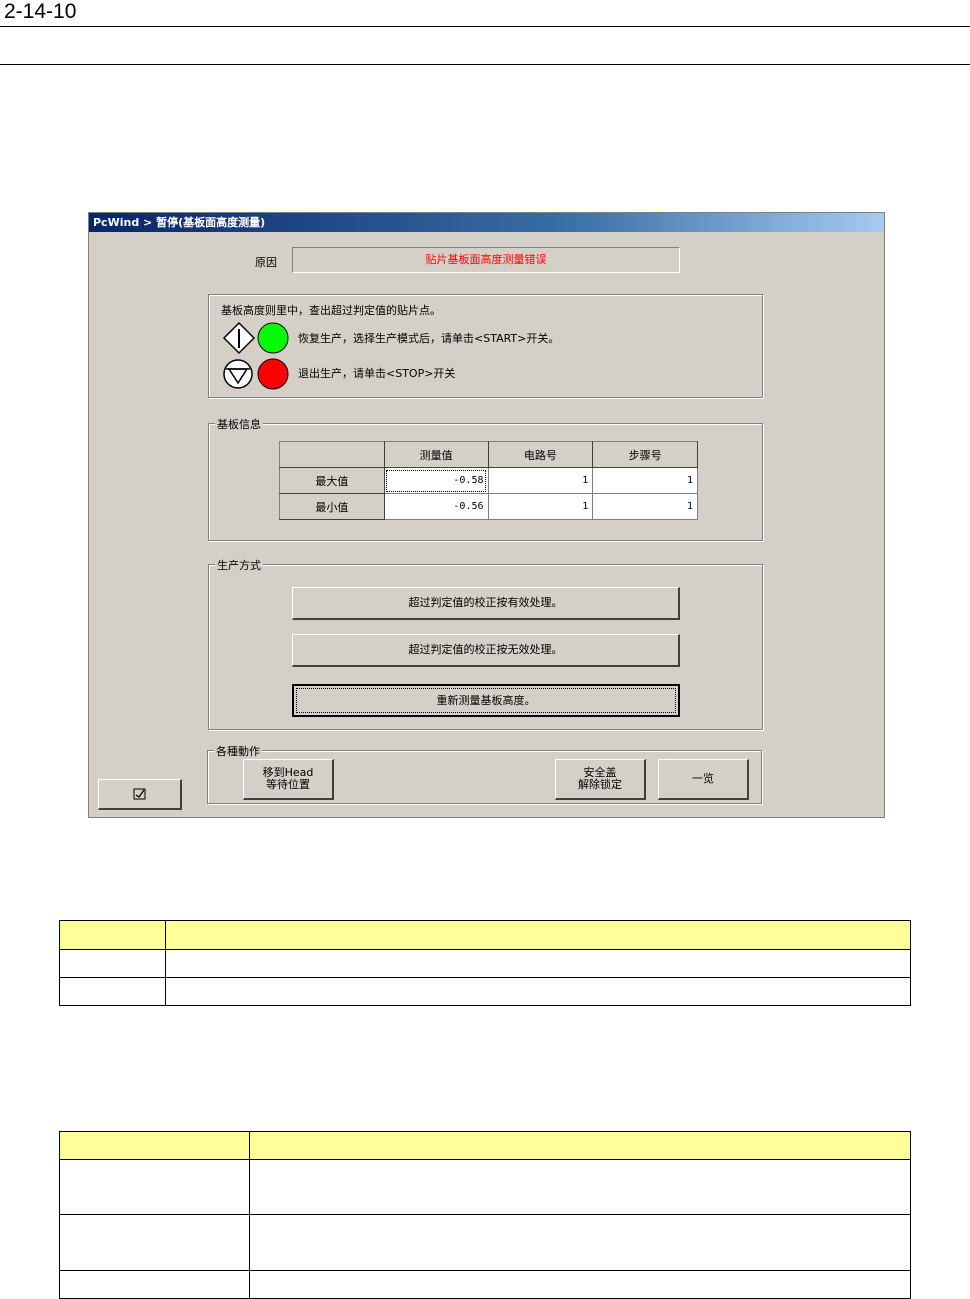 The width and height of the screenshot is (970, 1299). I want to click on column-header: 电路号, so click(540, 454).